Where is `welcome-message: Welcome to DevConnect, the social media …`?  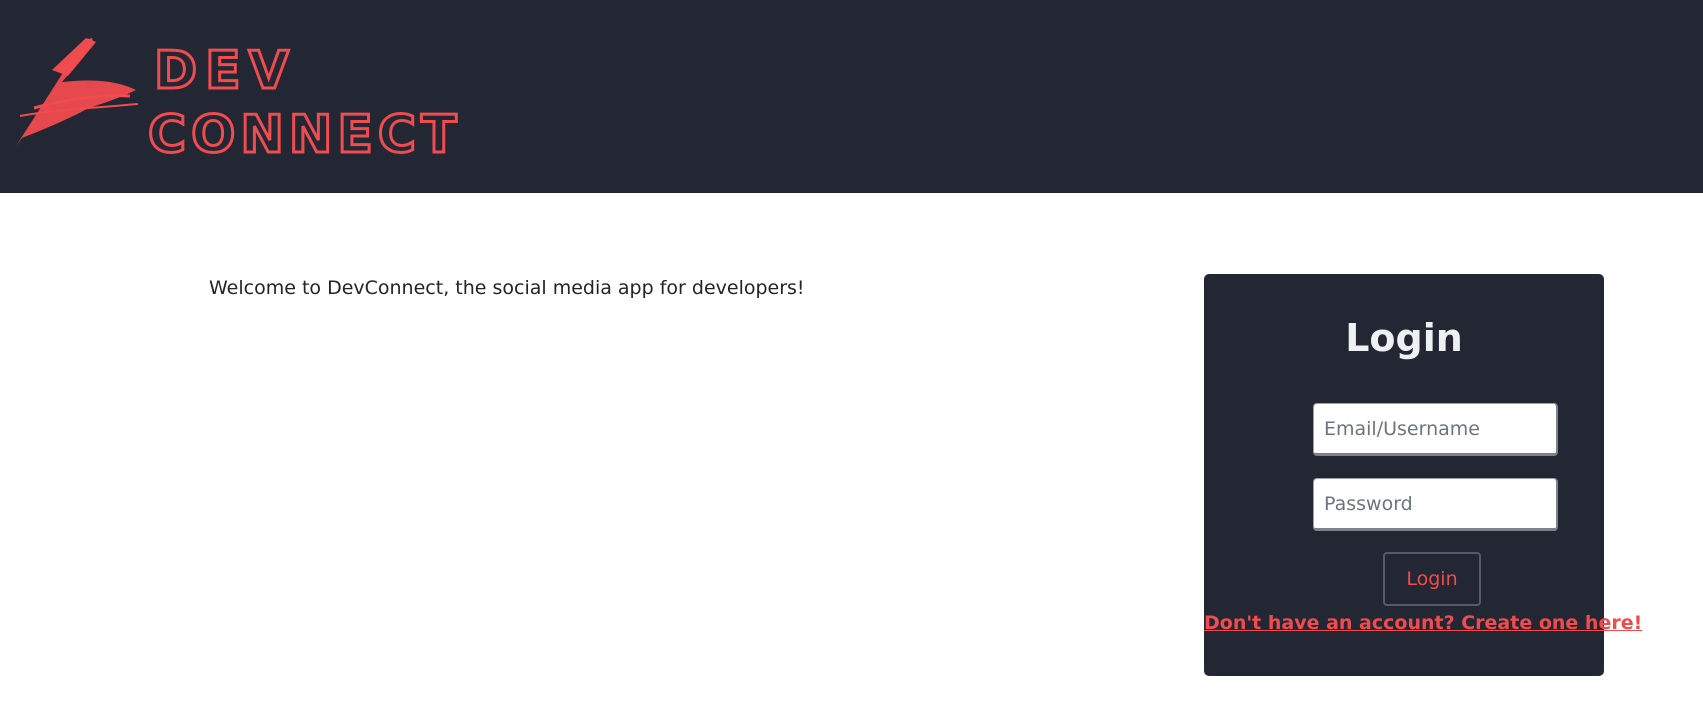 welcome-message: Welcome to DevConnect, the social media … is located at coordinates (507, 288).